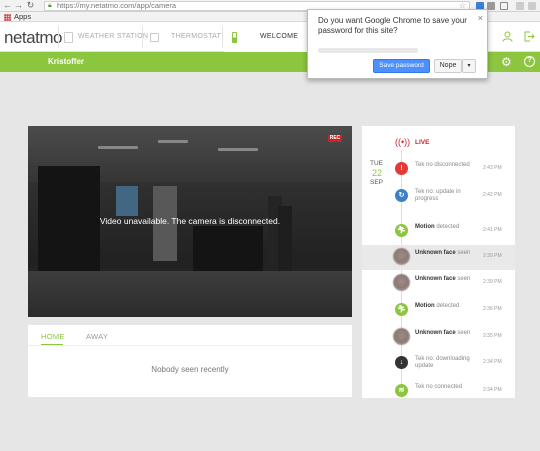  Describe the element at coordinates (448, 66) in the screenshot. I see `nope-button: Nope` at that location.